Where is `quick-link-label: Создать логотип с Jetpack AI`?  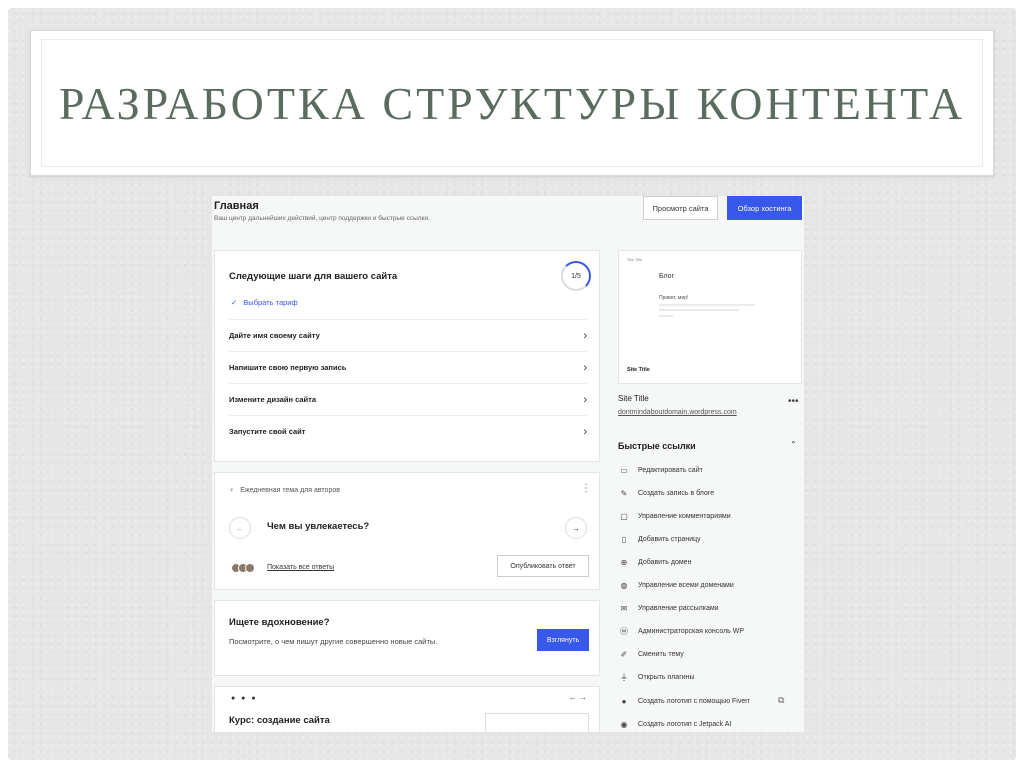
quick-link-label: Создать логотип с Jetpack AI is located at coordinates (685, 724).